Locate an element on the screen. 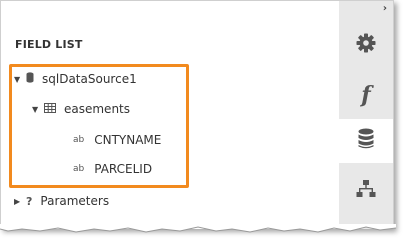 This screenshot has height=240, width=404. table-name: easements is located at coordinates (97, 109).